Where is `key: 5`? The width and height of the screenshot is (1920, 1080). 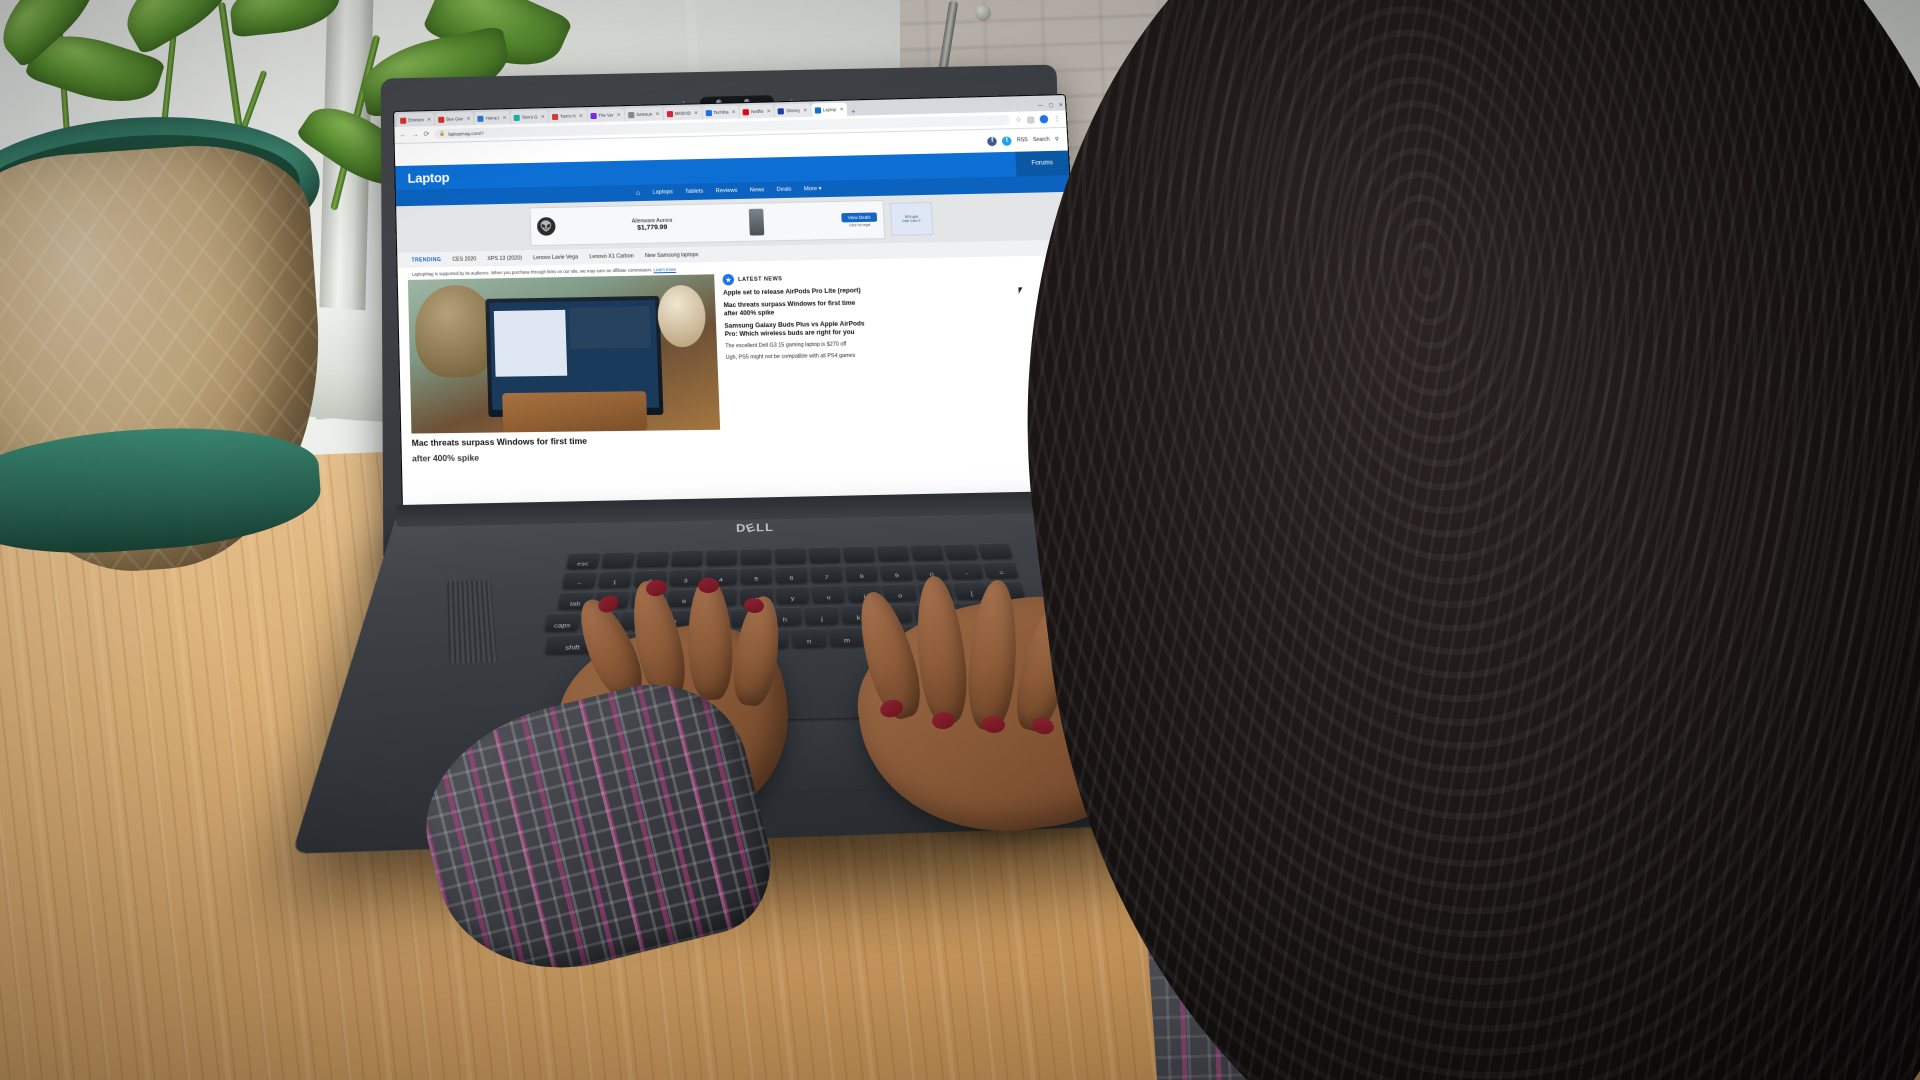
key: 5 is located at coordinates (756, 576).